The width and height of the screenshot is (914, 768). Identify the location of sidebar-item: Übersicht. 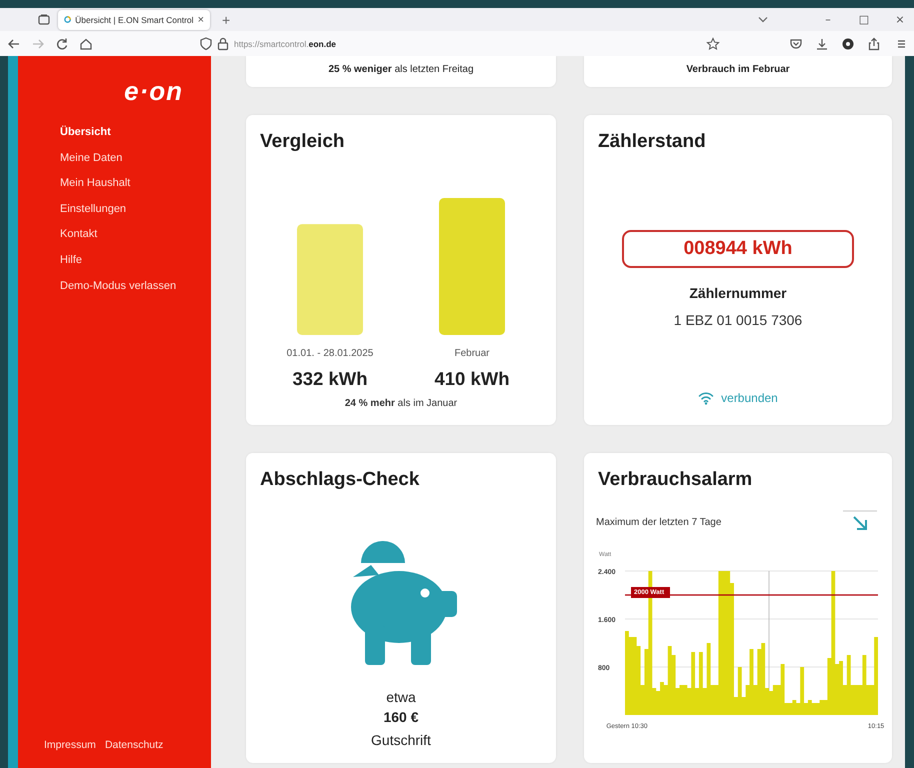
(85, 133).